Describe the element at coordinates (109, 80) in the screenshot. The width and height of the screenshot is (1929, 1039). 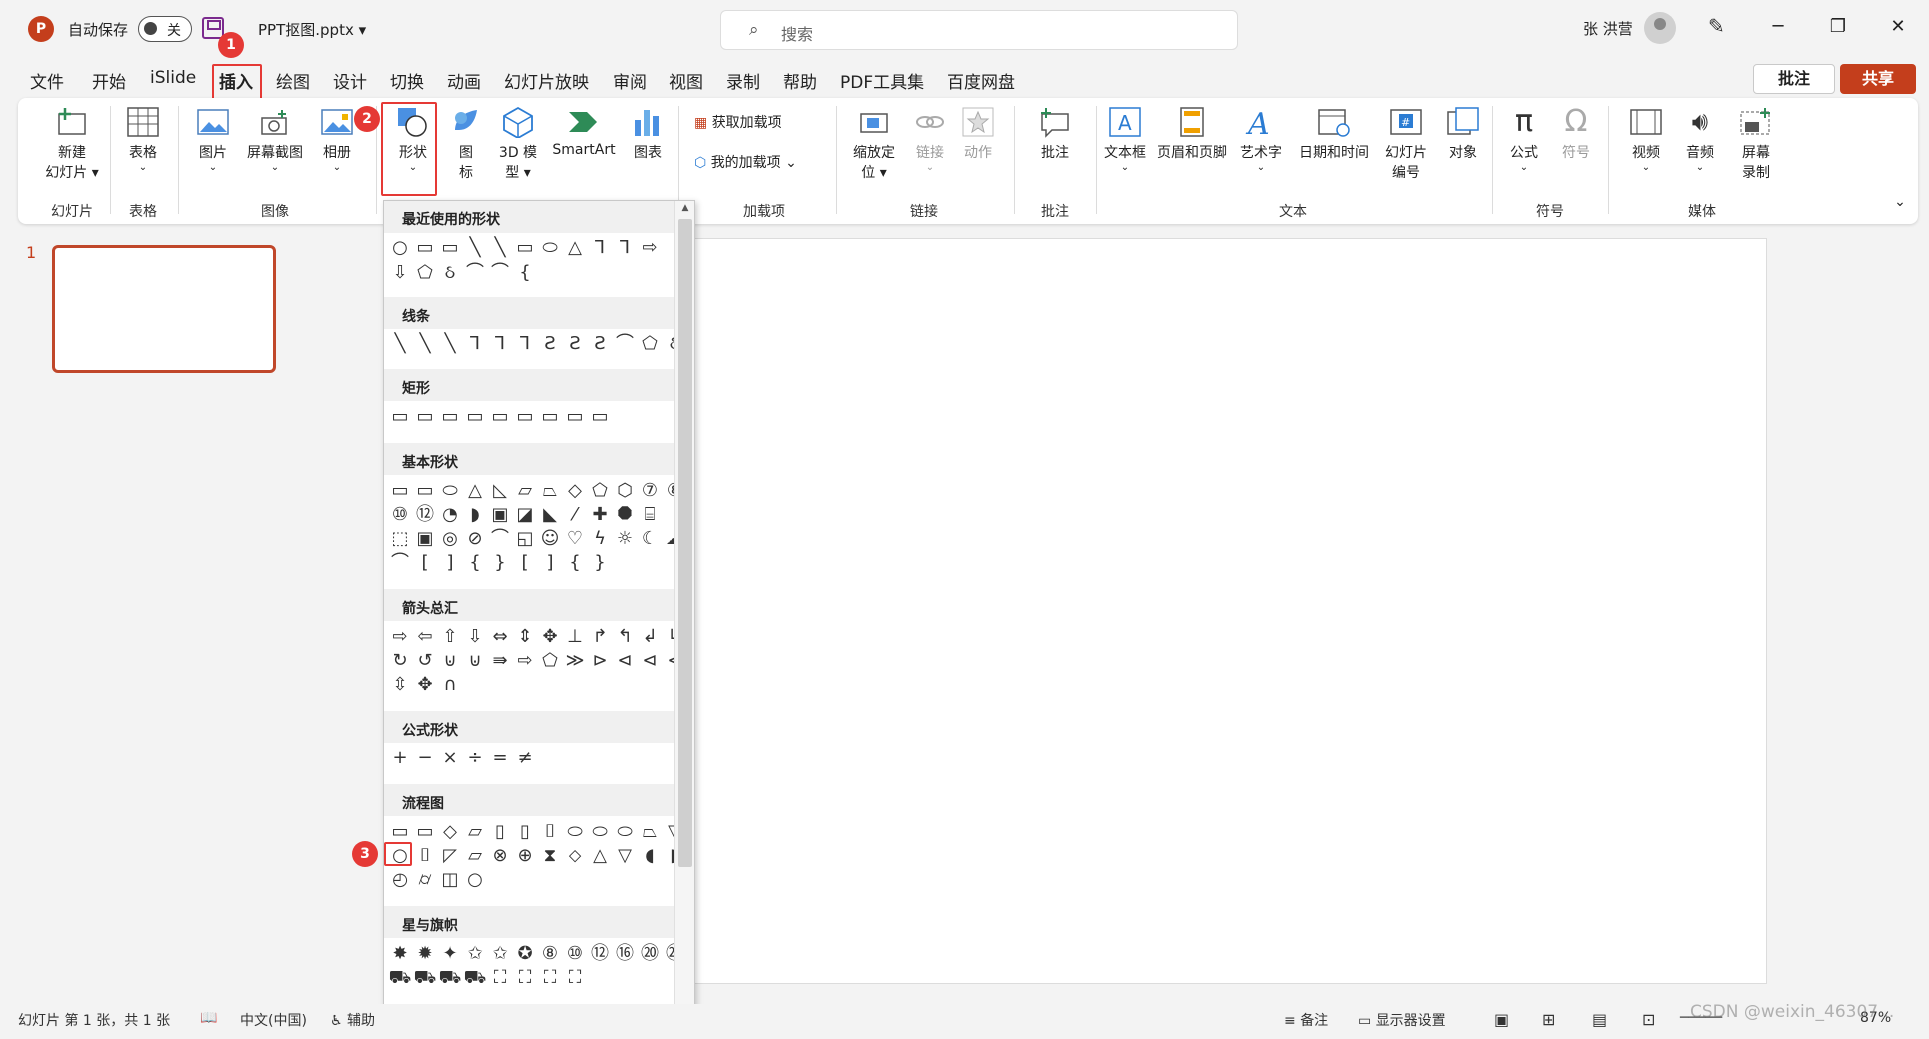
I see `tab-home: 开始` at that location.